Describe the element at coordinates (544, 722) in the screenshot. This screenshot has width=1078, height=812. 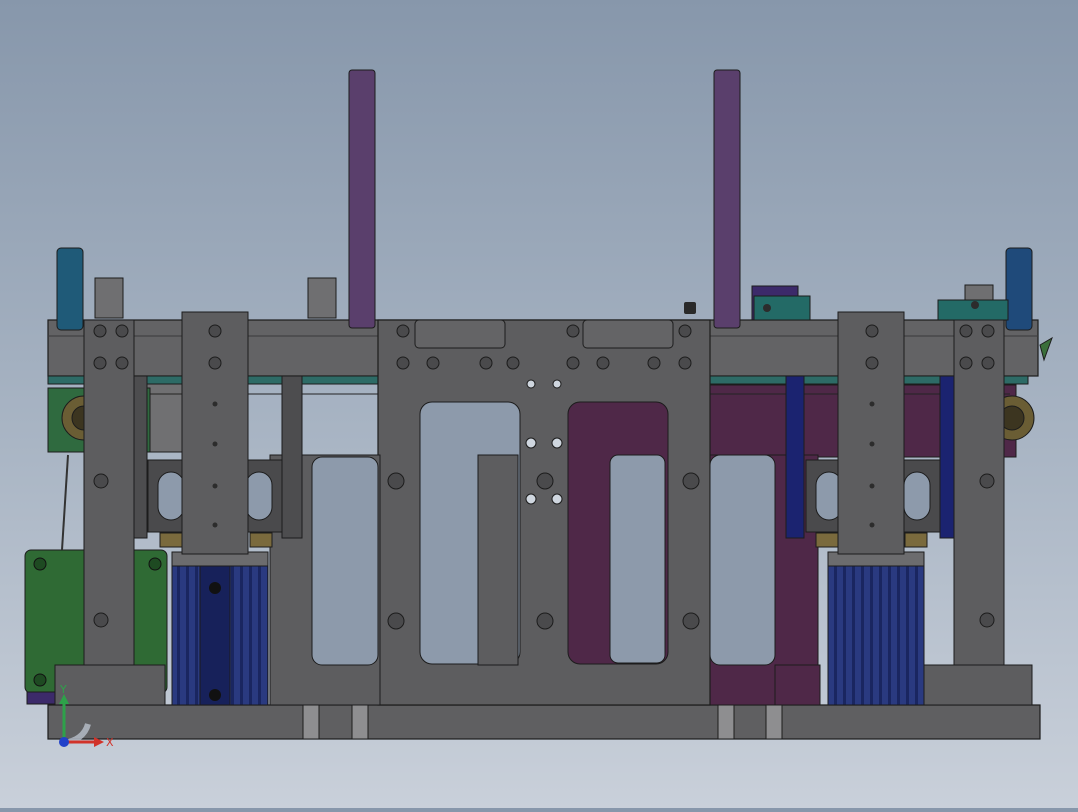
I see `base-plate` at that location.